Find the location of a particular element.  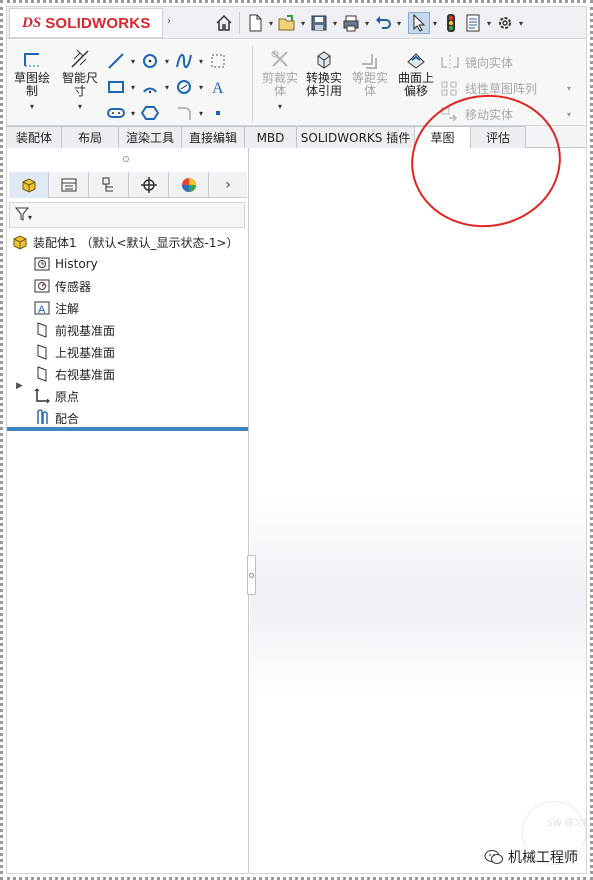

construction-geometry-icon is located at coordinates (218, 61).